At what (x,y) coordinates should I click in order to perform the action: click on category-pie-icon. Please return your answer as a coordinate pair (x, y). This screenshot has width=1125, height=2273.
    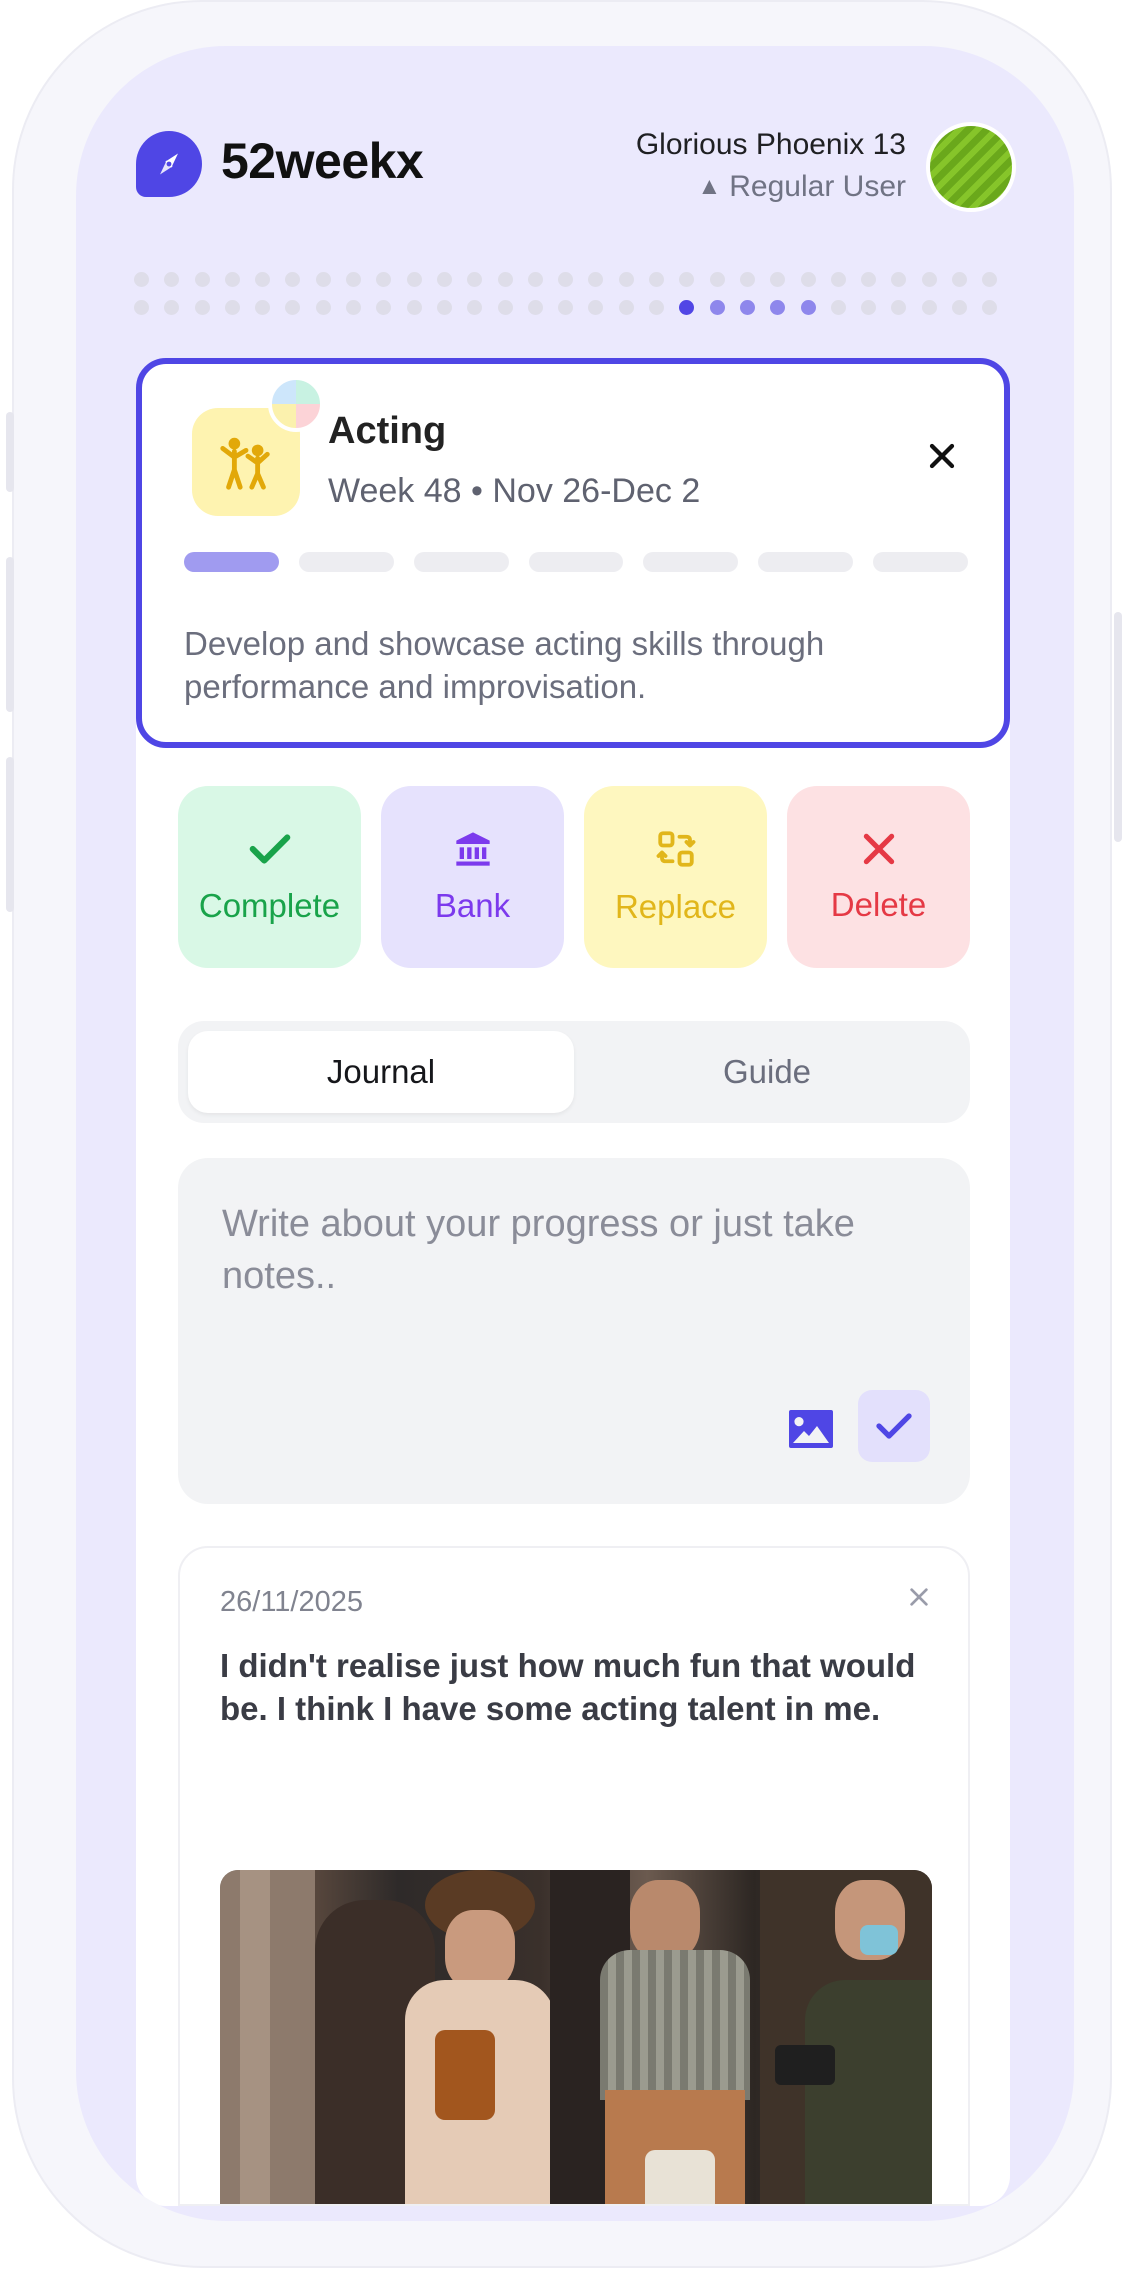
    Looking at the image, I should click on (296, 404).